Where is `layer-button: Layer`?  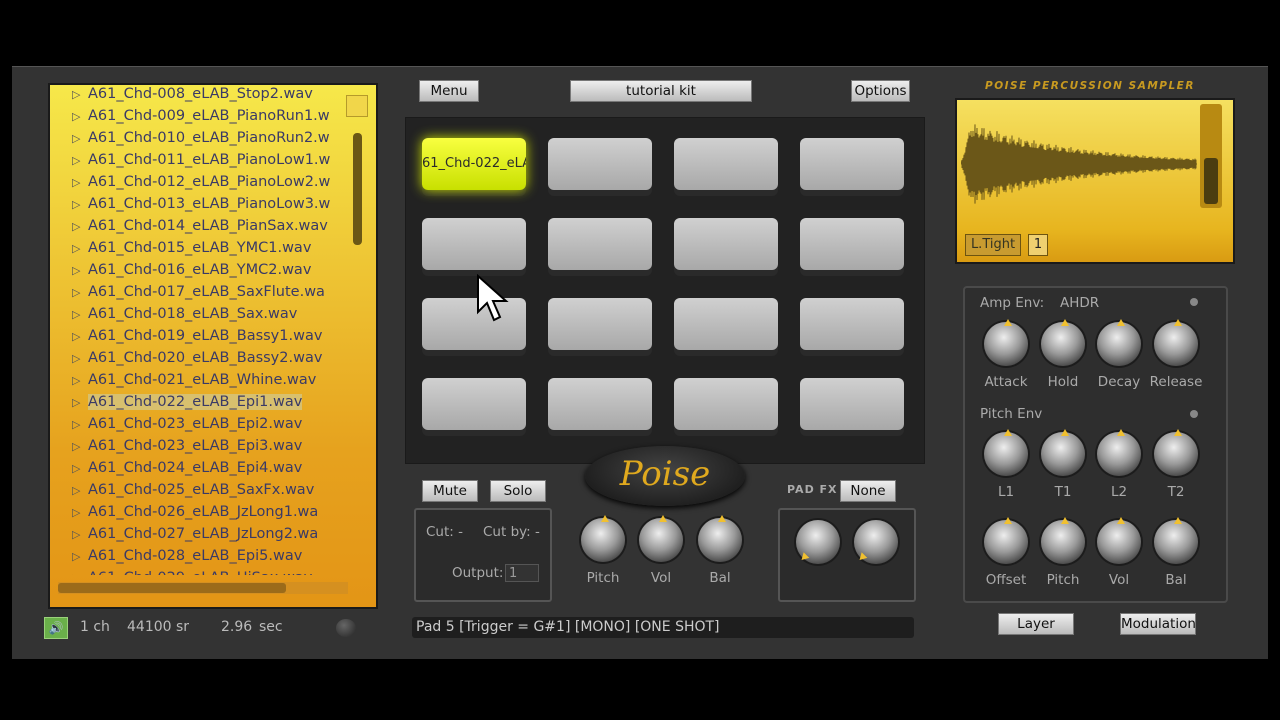 layer-button: Layer is located at coordinates (1036, 624).